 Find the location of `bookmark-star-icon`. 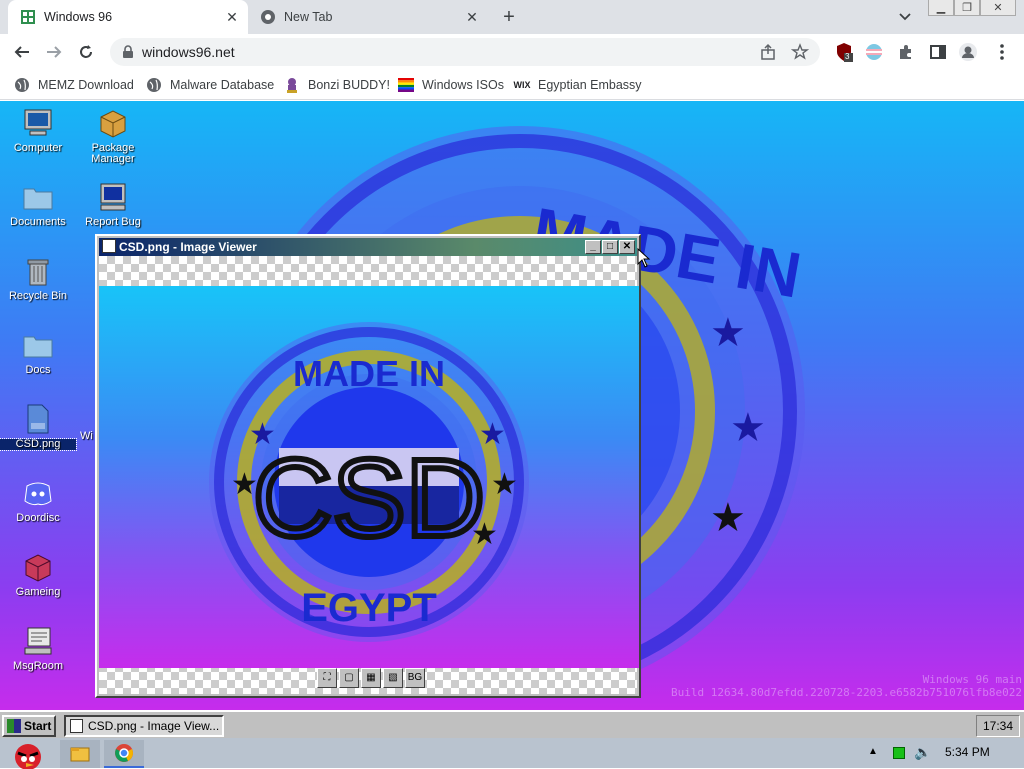

bookmark-star-icon is located at coordinates (800, 52).